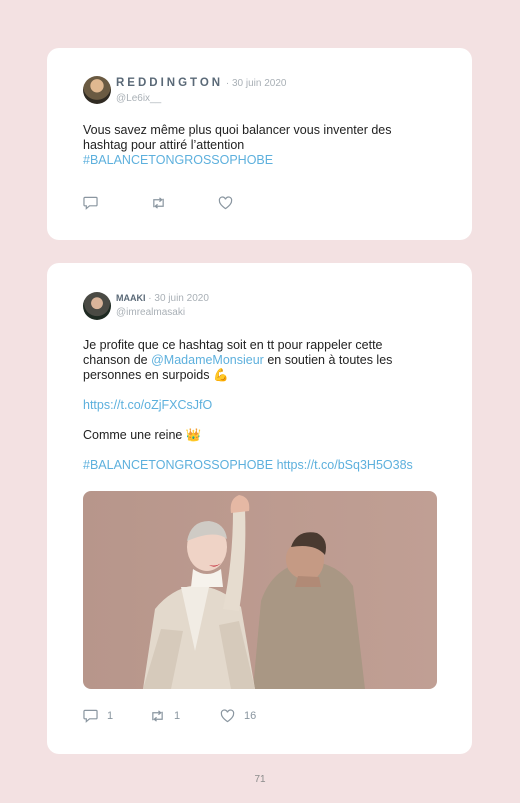 The image size is (520, 803). Describe the element at coordinates (169, 83) in the screenshot. I see `author-name: REDDINGTON` at that location.